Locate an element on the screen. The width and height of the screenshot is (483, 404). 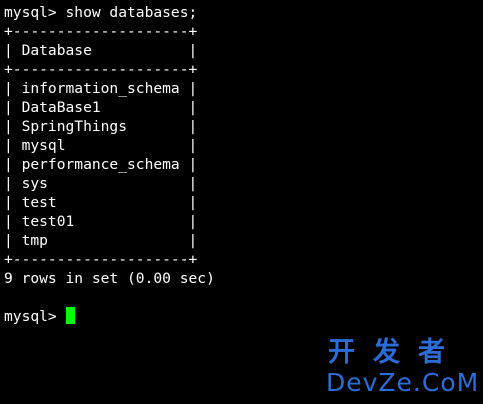
input-line: mysql> is located at coordinates (243, 316).